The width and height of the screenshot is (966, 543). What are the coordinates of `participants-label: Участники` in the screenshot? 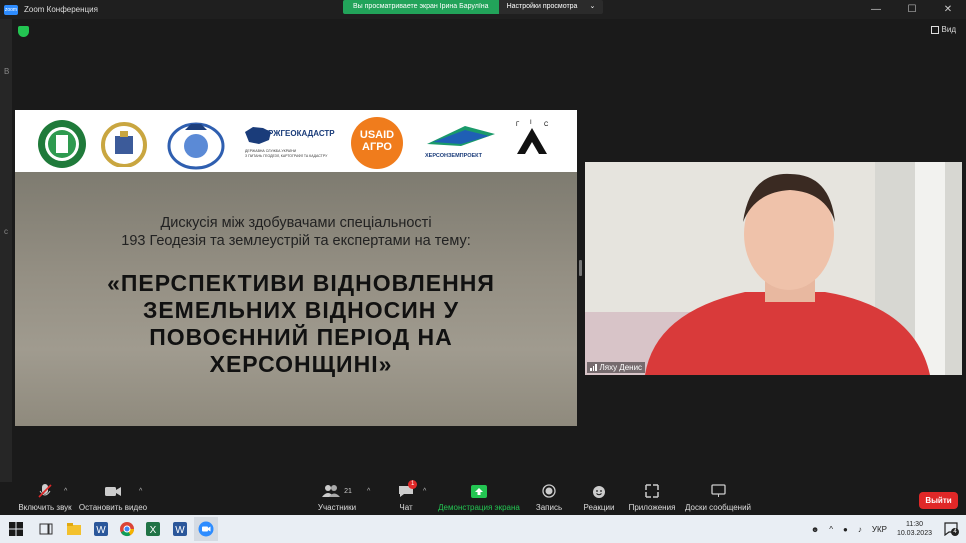 It's located at (337, 507).